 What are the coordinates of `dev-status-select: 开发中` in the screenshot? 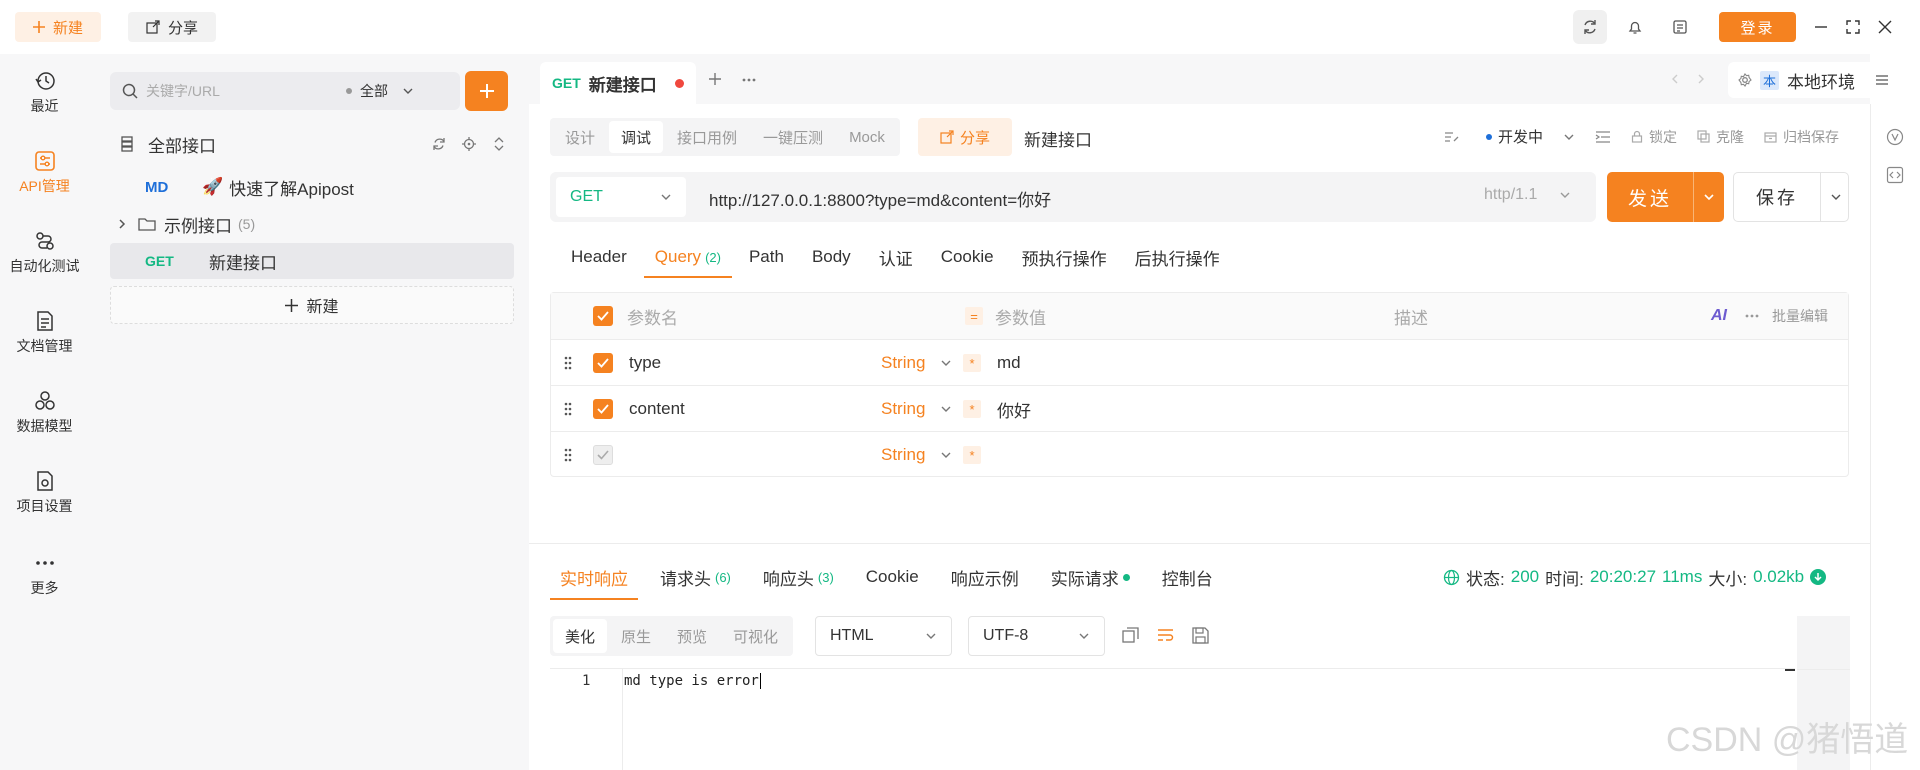 It's located at (1520, 136).